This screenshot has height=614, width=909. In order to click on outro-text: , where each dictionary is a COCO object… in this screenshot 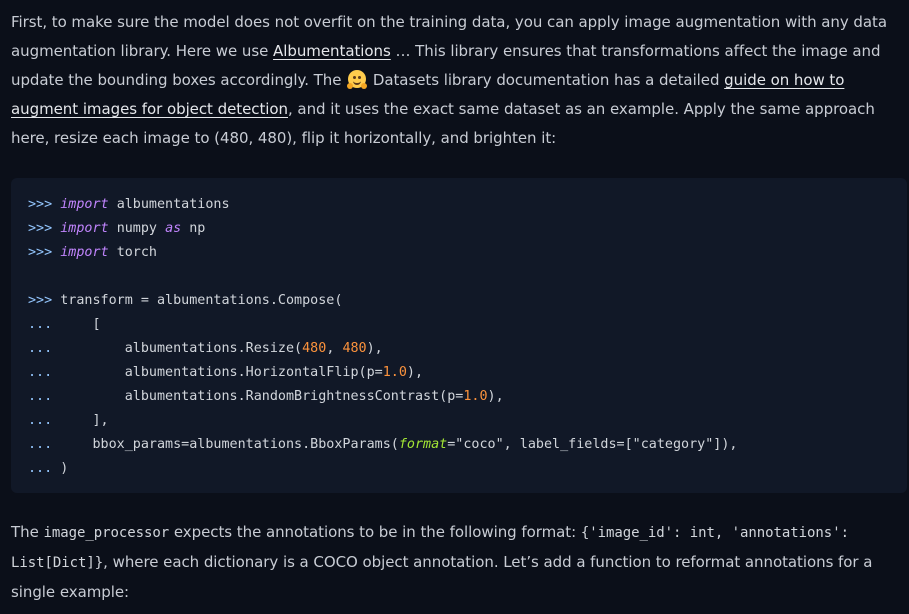, I will do `click(442, 577)`.